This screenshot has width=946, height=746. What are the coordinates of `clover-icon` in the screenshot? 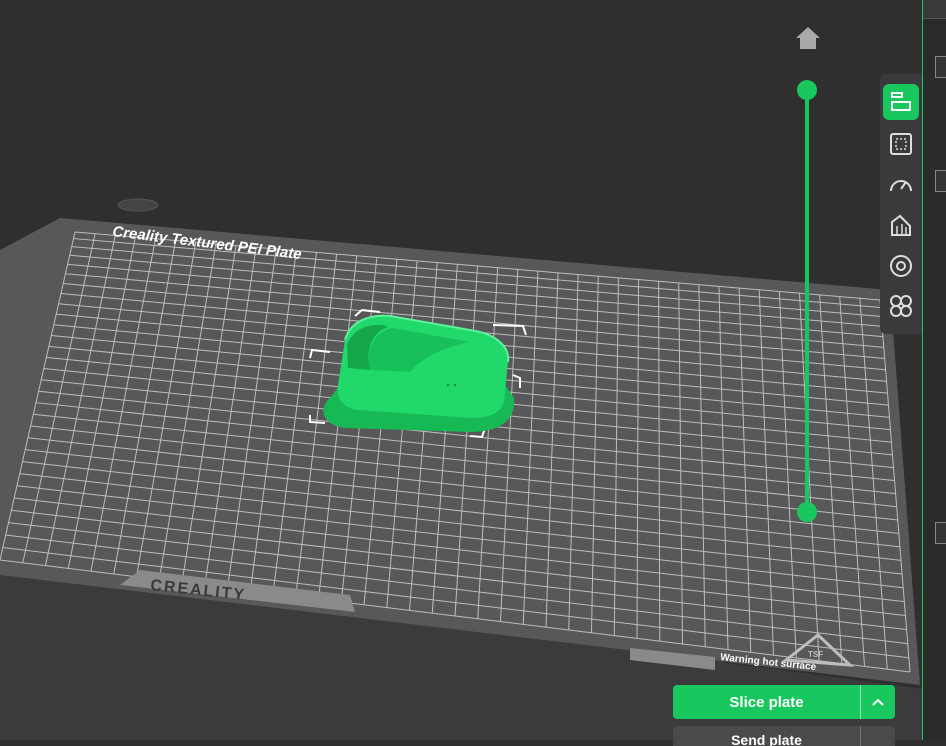 It's located at (901, 306).